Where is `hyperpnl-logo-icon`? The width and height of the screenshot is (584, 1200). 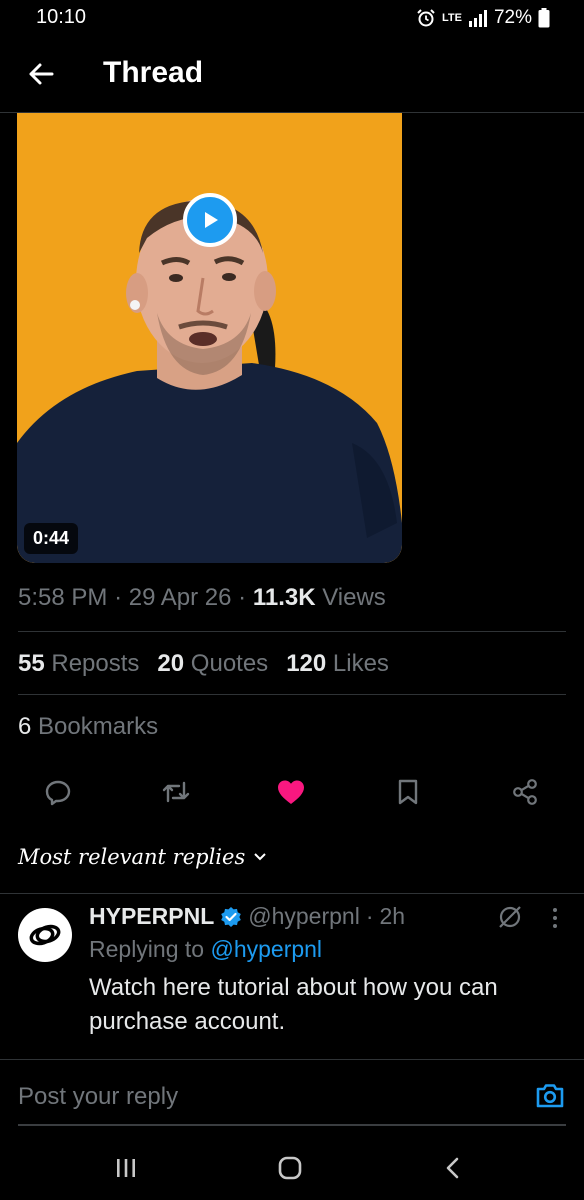
hyperpnl-logo-icon is located at coordinates (45, 935).